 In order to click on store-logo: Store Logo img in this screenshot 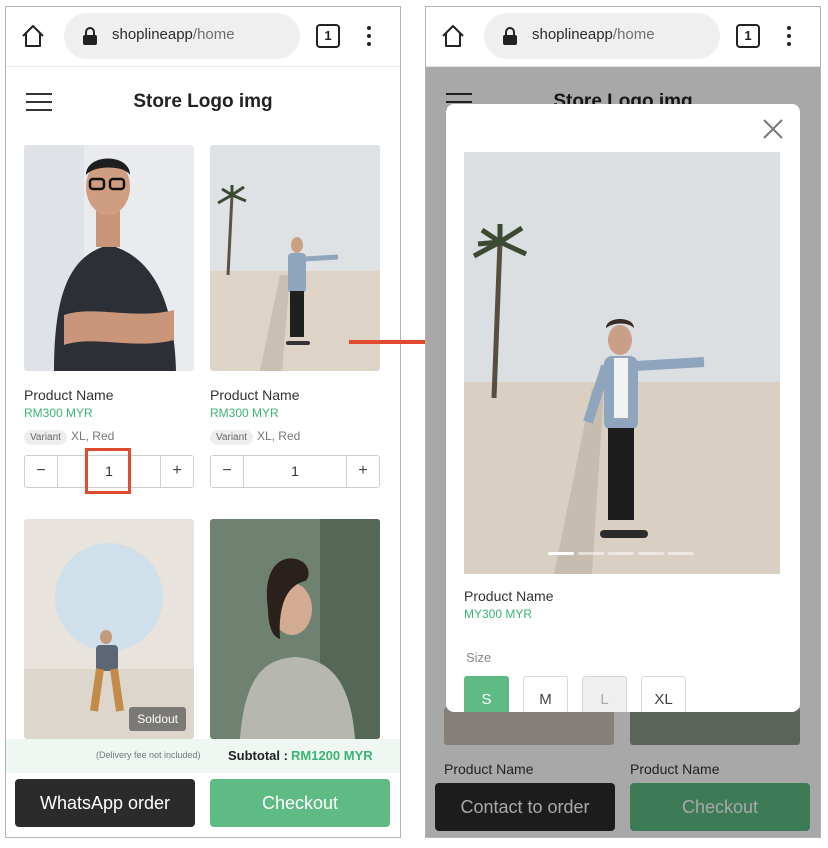, I will do `click(203, 102)`.